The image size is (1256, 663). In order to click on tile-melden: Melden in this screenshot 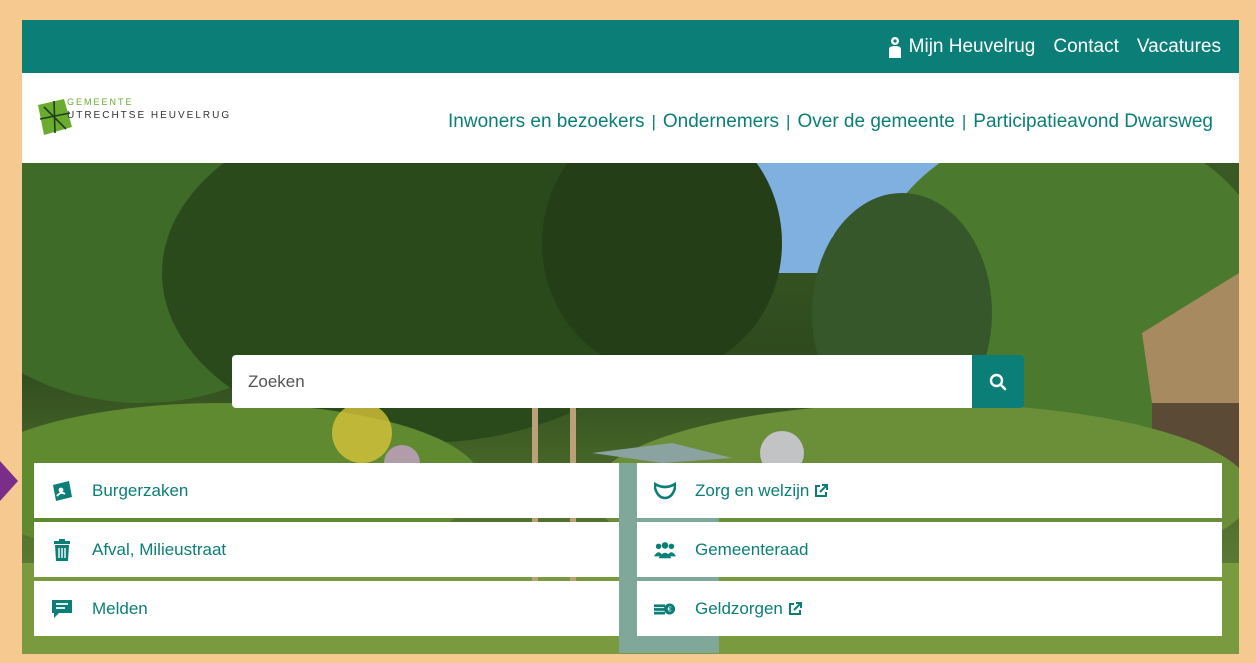, I will do `click(326, 608)`.